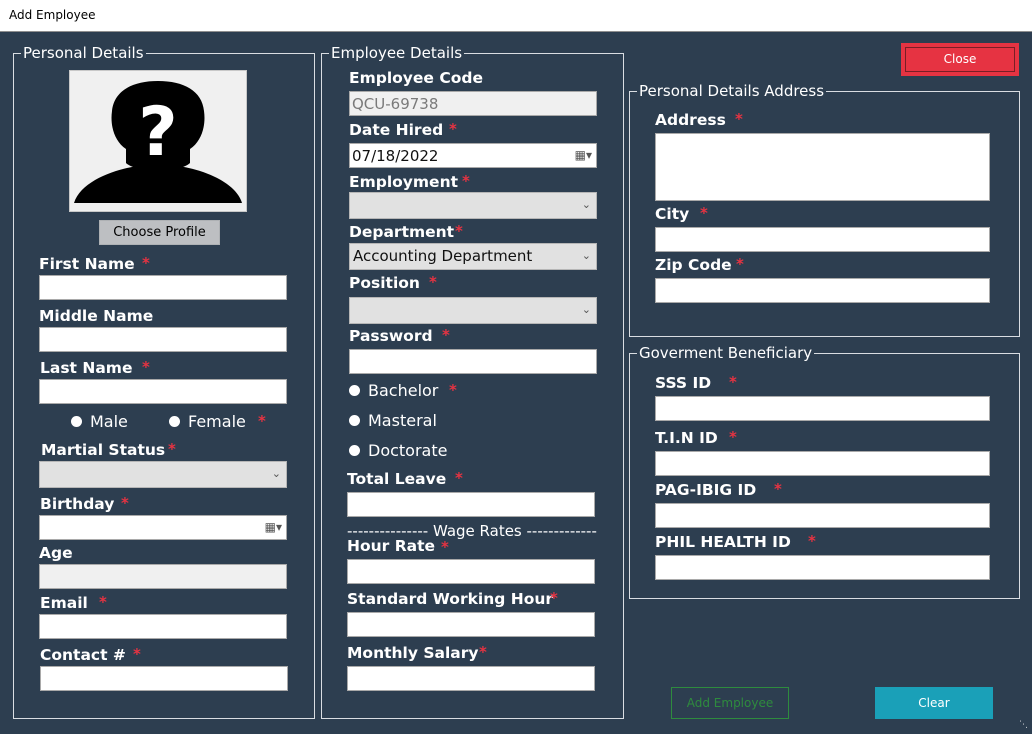  Describe the element at coordinates (163, 391) in the screenshot. I see `last-name-input` at that location.